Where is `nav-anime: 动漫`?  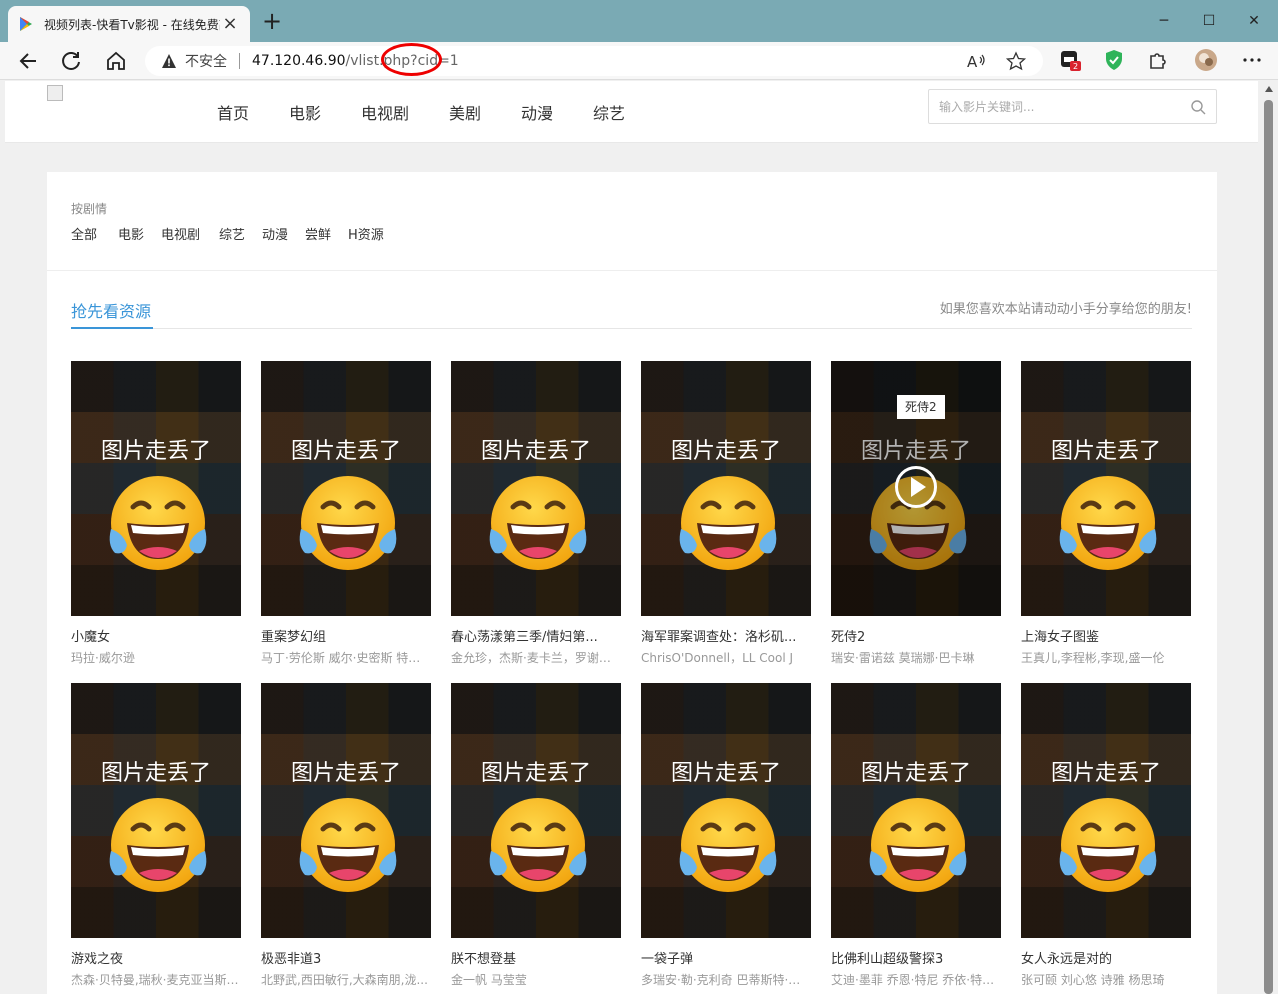
nav-anime: 动漫 is located at coordinates (537, 112).